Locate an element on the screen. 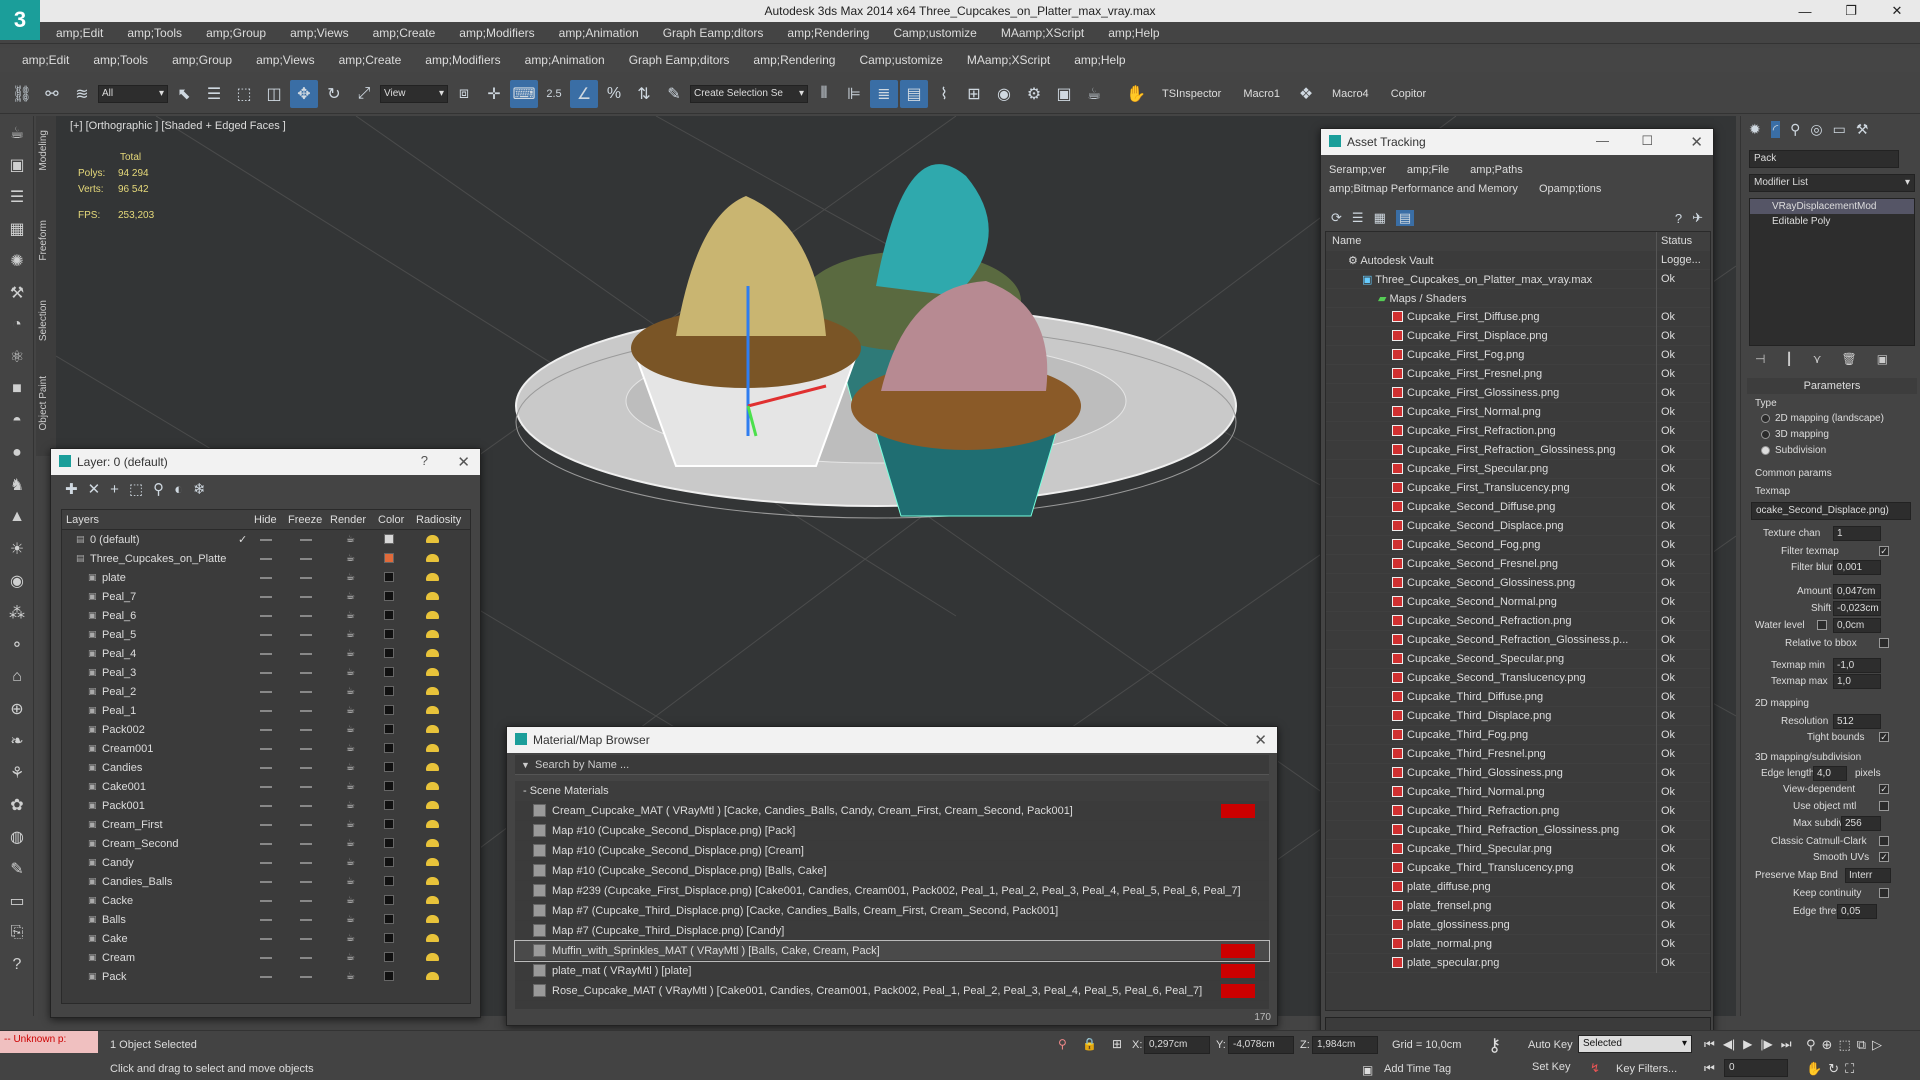 This screenshot has height=1080, width=1920. layer-row: ▣ Peal_3 ☕ is located at coordinates (266, 672).